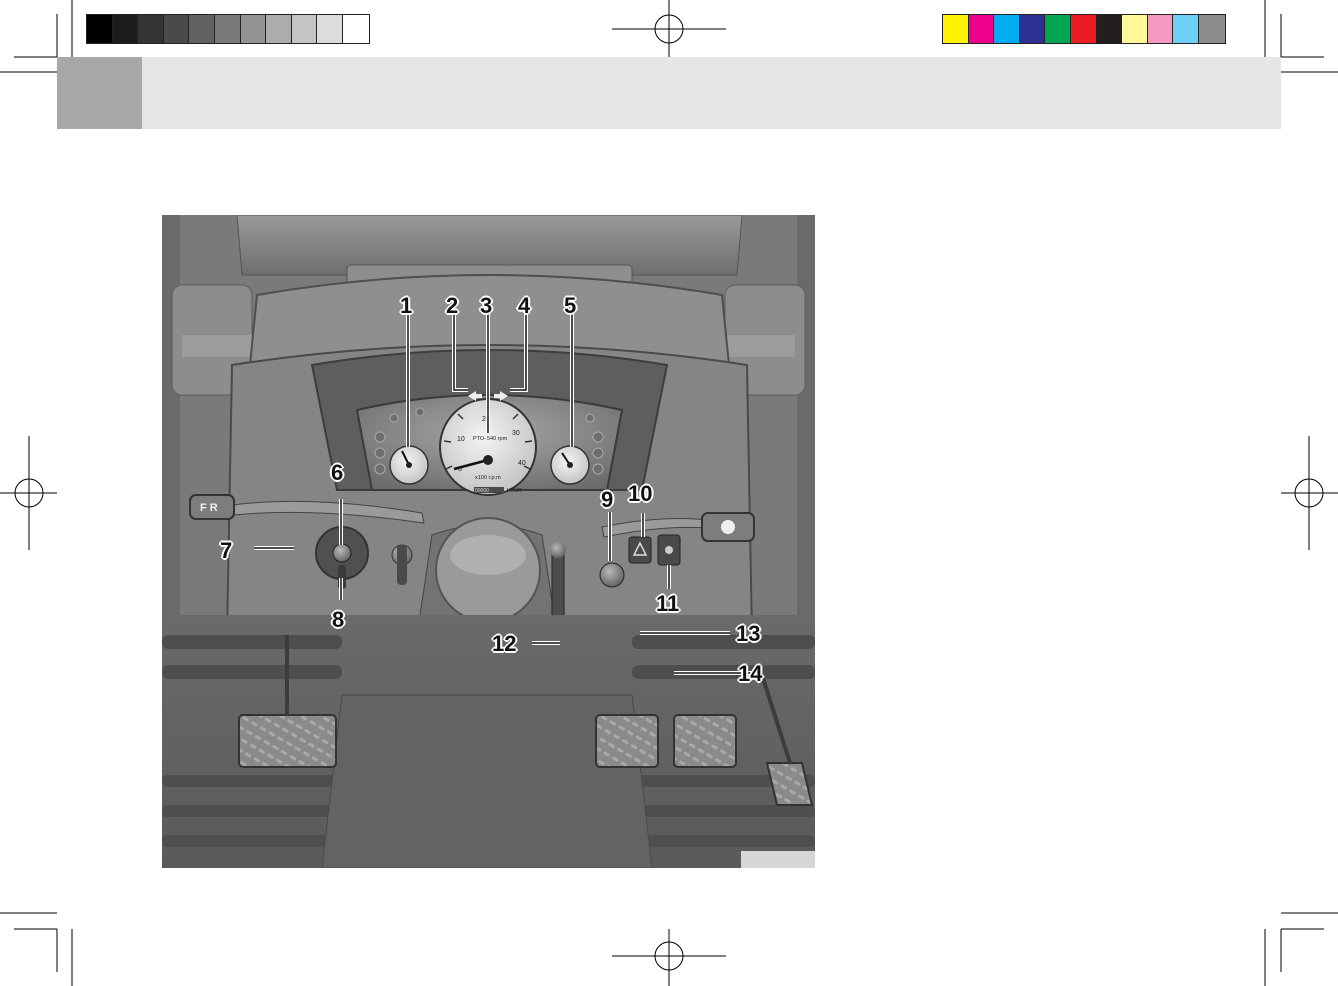 The height and width of the screenshot is (986, 1338). I want to click on tacho-rpm-label: 540 rpm, so click(497, 439).